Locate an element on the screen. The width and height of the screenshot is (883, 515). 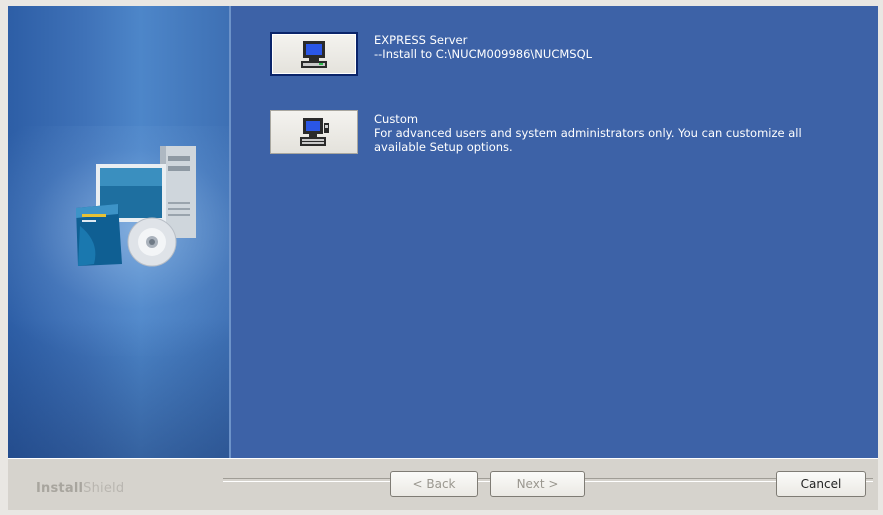
window-frame-bottom is located at coordinates (441, 512).